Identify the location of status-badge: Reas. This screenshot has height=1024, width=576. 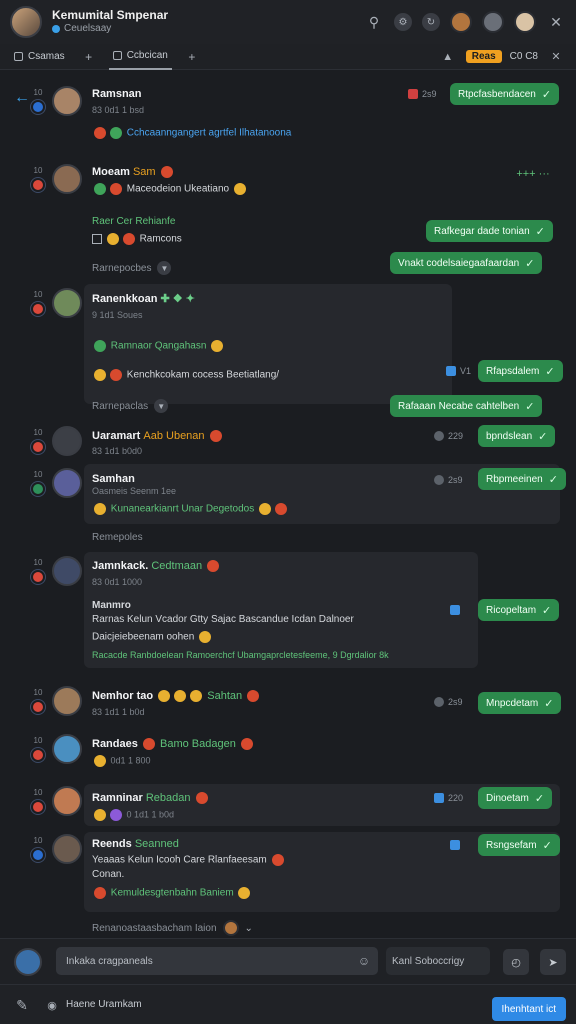
(483, 56).